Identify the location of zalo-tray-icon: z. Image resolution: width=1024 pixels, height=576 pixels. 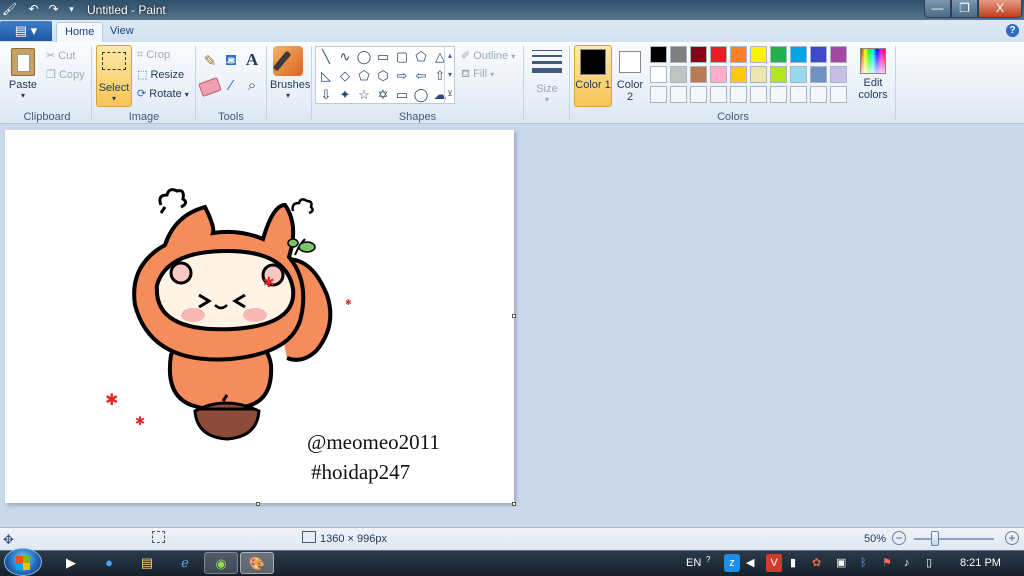
(732, 563).